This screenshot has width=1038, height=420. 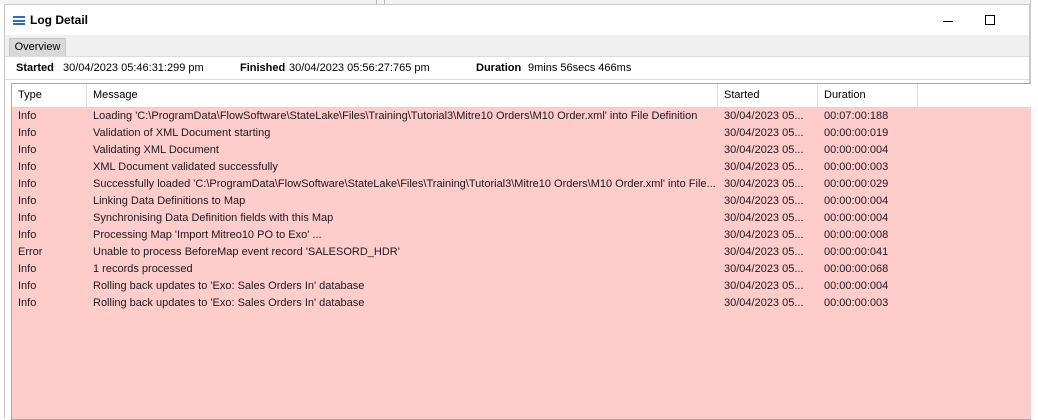 What do you see at coordinates (868, 95) in the screenshot?
I see `column-header-duration: Duration` at bounding box center [868, 95].